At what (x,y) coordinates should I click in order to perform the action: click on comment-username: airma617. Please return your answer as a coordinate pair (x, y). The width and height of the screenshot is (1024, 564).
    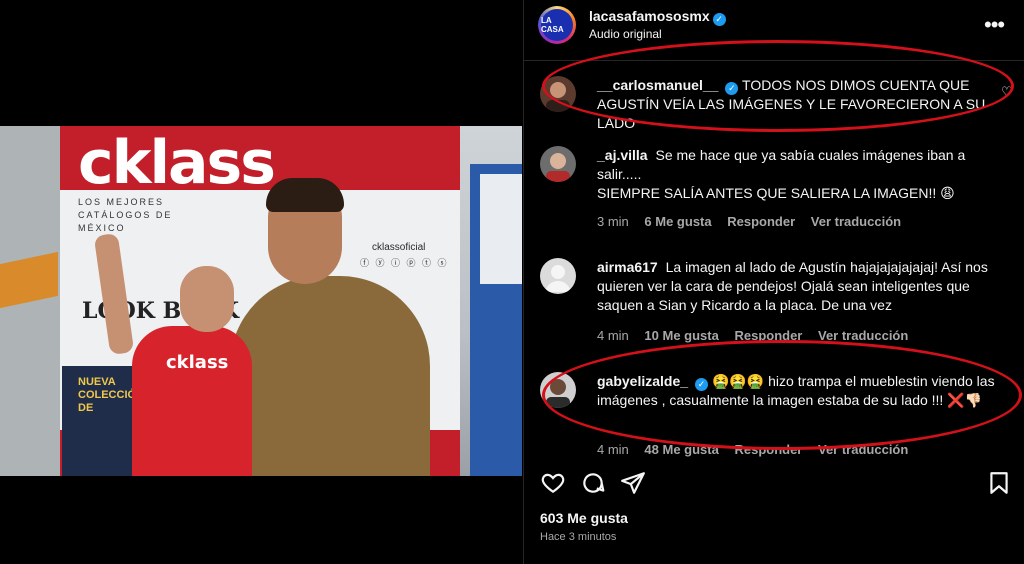
    Looking at the image, I should click on (627, 267).